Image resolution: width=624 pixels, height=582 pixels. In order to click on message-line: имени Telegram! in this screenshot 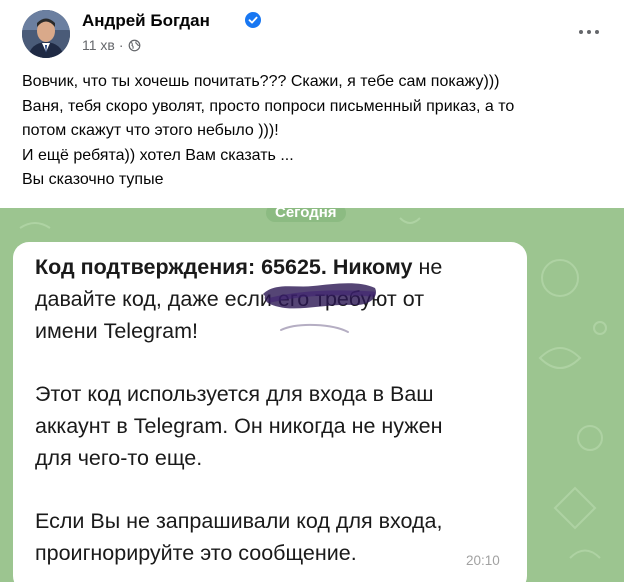, I will do `click(117, 331)`.